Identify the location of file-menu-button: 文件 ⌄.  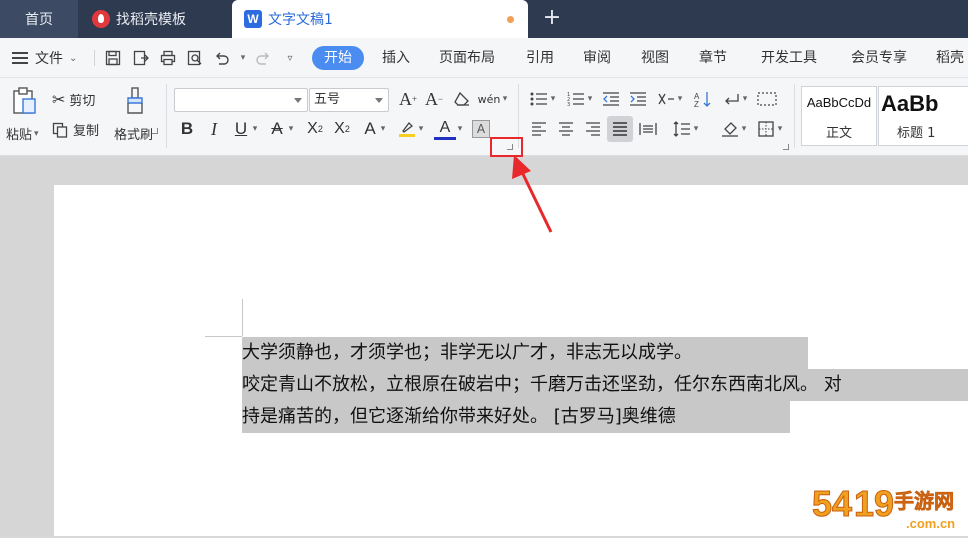
(44, 58).